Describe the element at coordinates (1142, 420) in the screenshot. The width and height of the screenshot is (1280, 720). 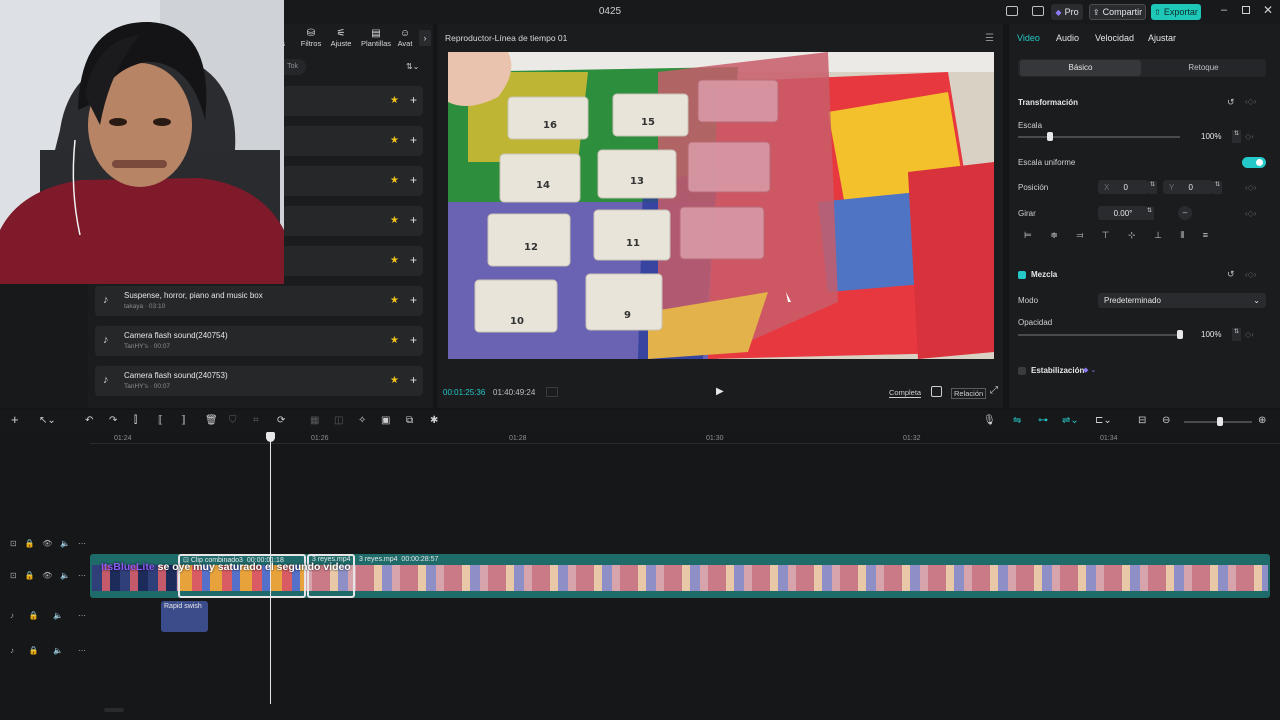
I see `caption-icon: ⊟` at that location.